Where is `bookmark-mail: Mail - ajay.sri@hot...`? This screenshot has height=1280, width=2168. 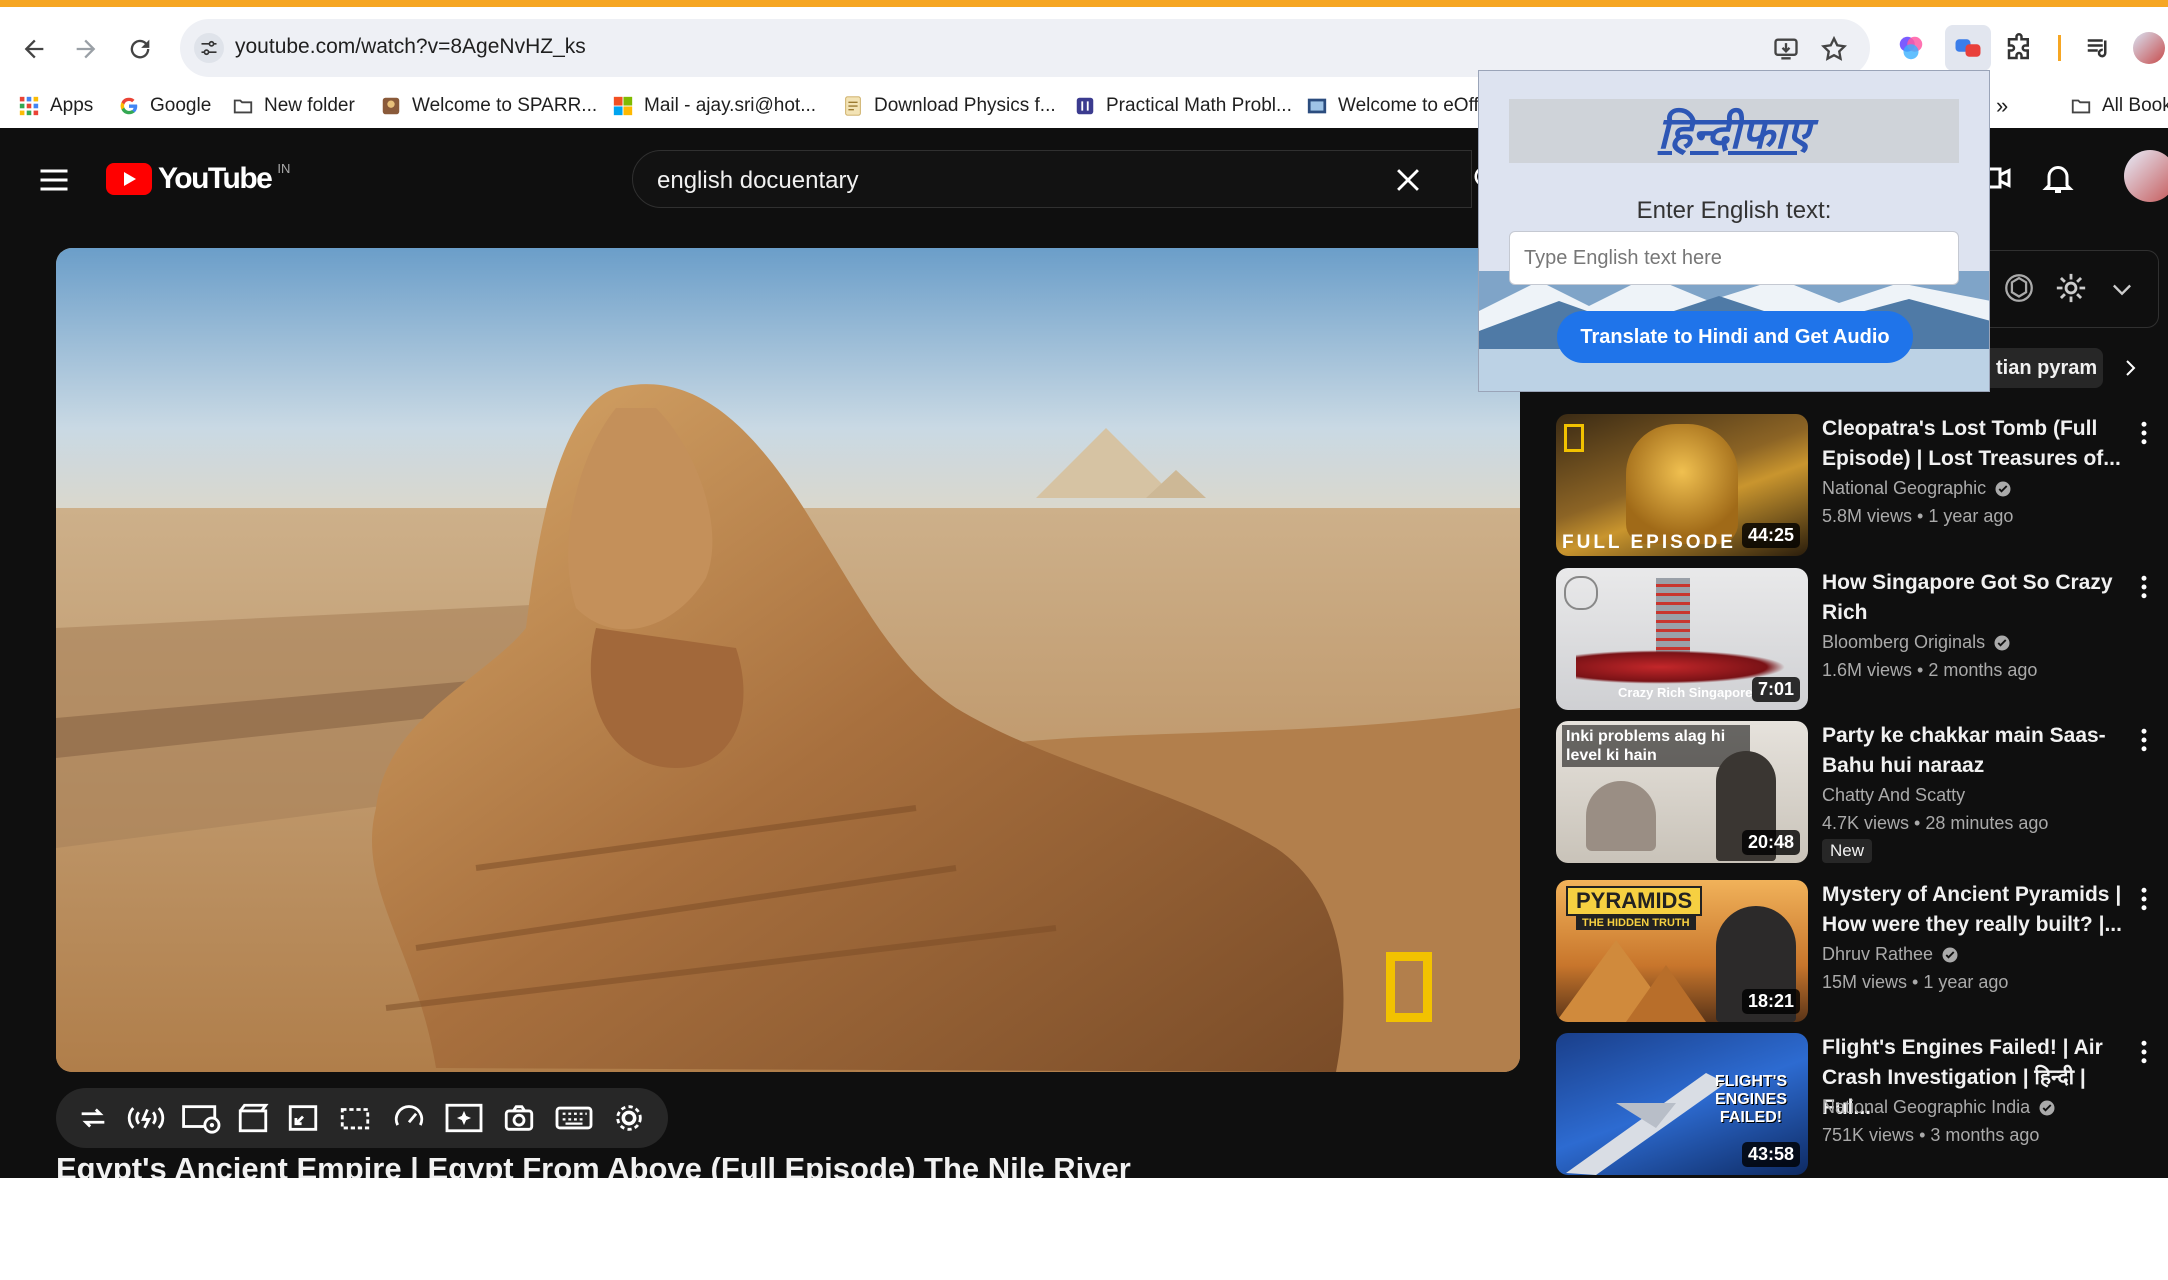 bookmark-mail: Mail - ajay.sri@hot... is located at coordinates (714, 106).